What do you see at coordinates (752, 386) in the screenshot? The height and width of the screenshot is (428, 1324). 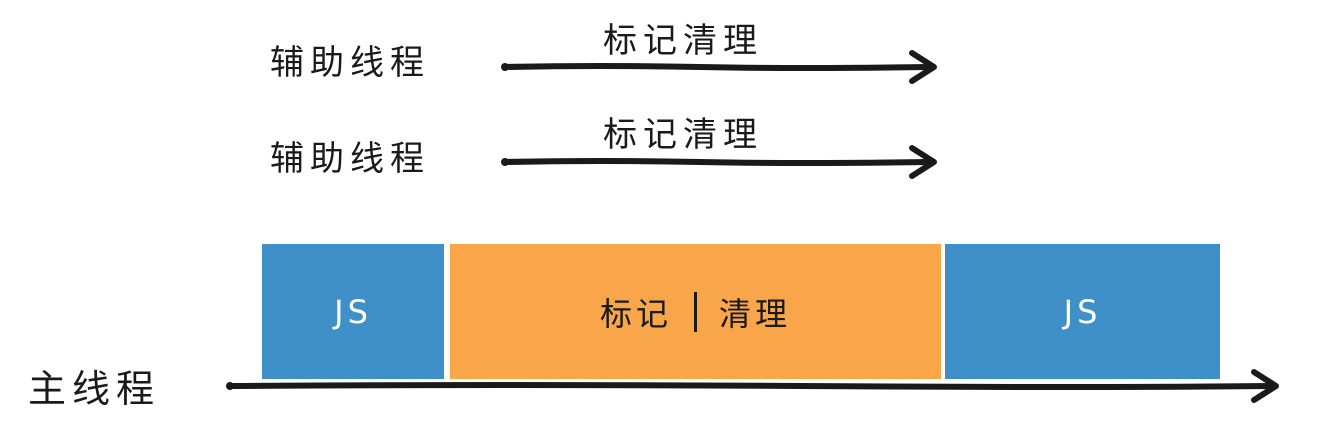 I see `main-thread-arrow` at bounding box center [752, 386].